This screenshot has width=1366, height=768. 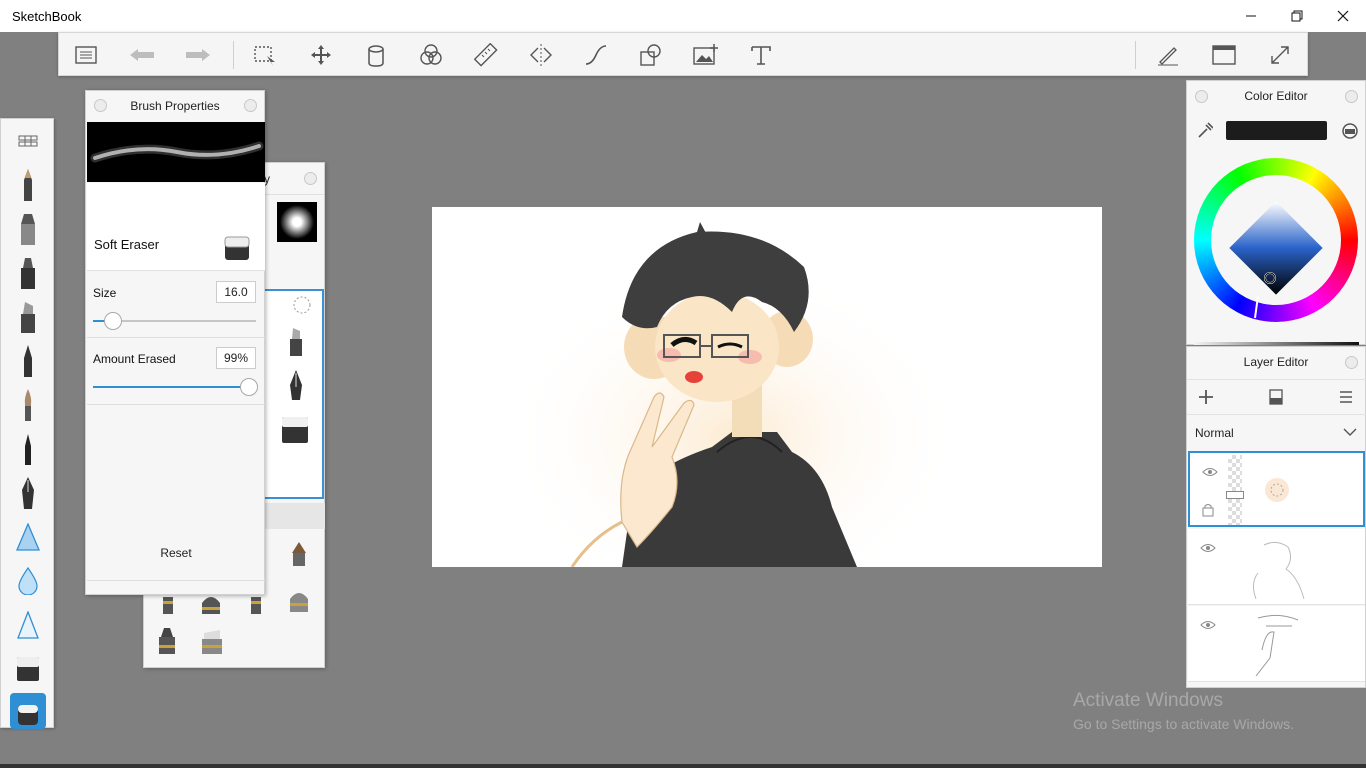 What do you see at coordinates (486, 55) in the screenshot?
I see `ruler-button` at bounding box center [486, 55].